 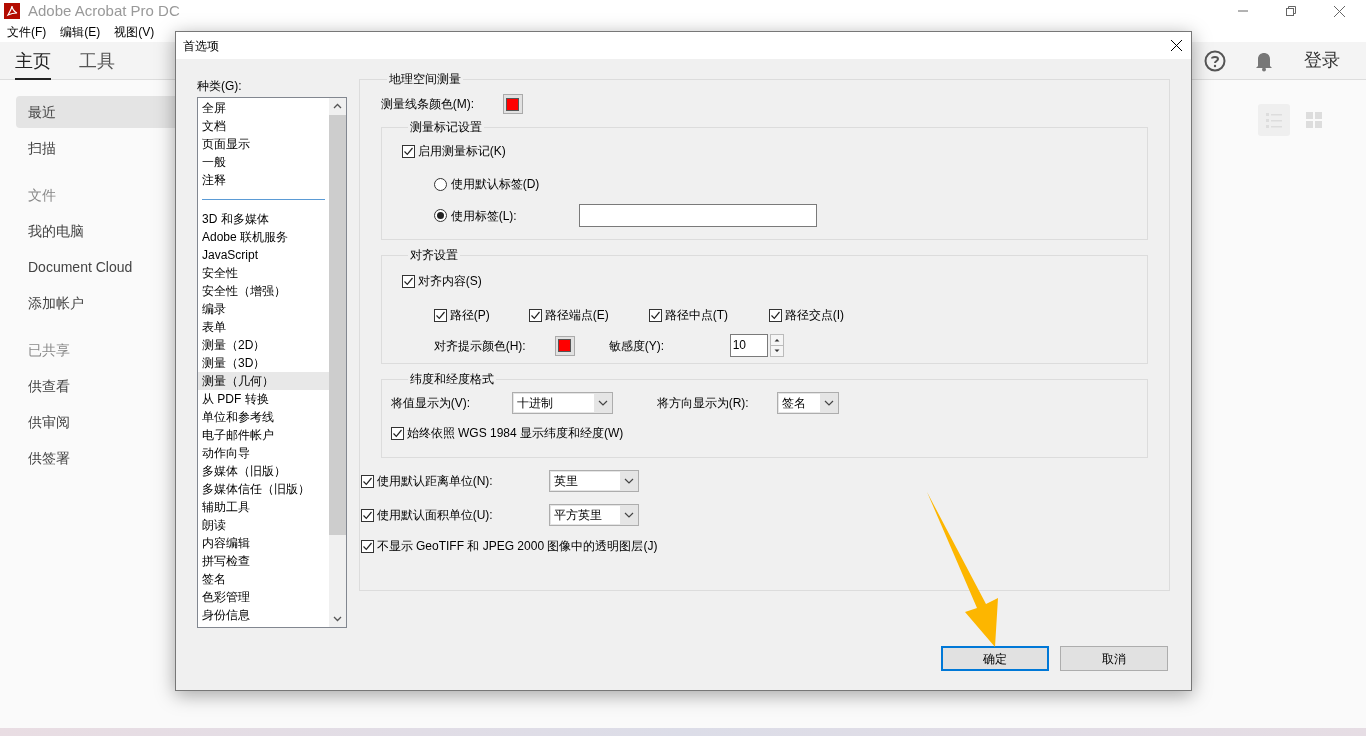 What do you see at coordinates (807, 403) in the screenshot?
I see `dropdown: 签名` at bounding box center [807, 403].